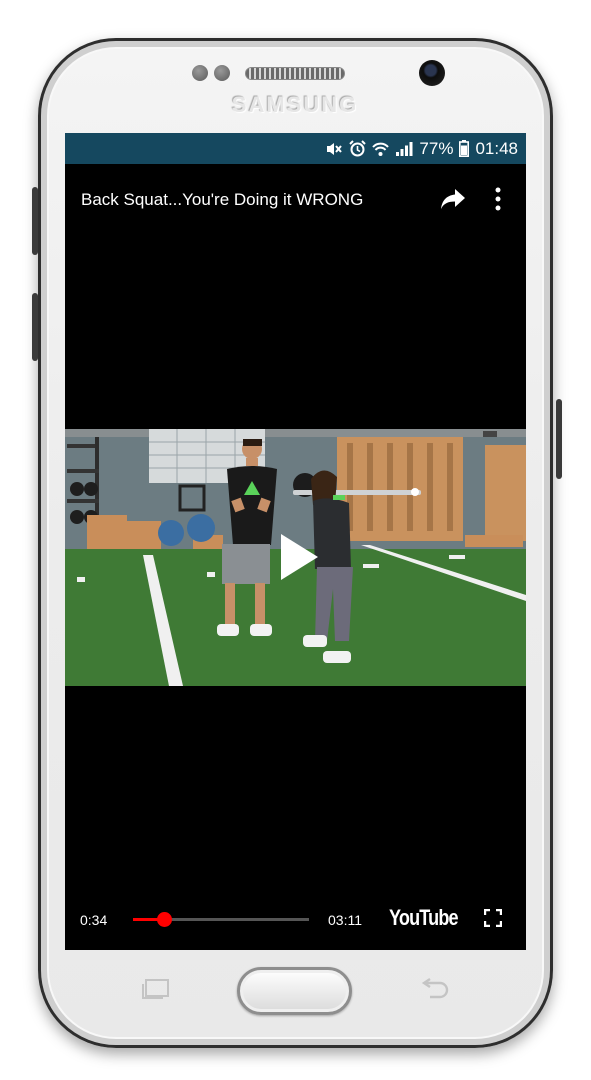 The width and height of the screenshot is (591, 1080). What do you see at coordinates (559, 439) in the screenshot?
I see `power-button` at bounding box center [559, 439].